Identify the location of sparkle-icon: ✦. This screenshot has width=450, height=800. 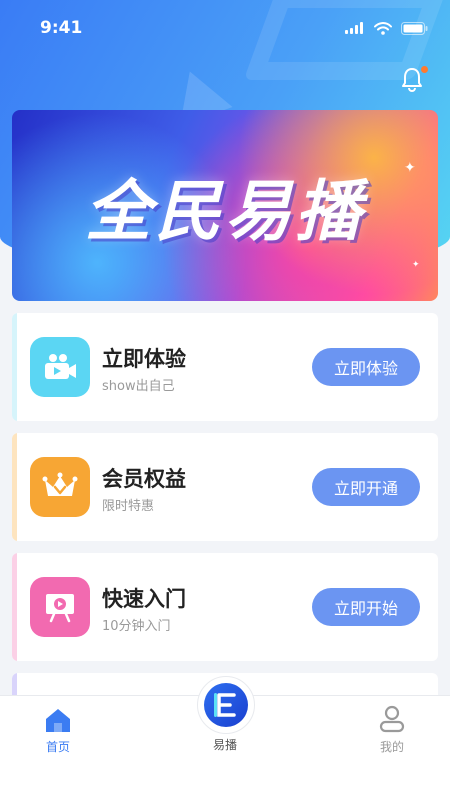
(416, 265).